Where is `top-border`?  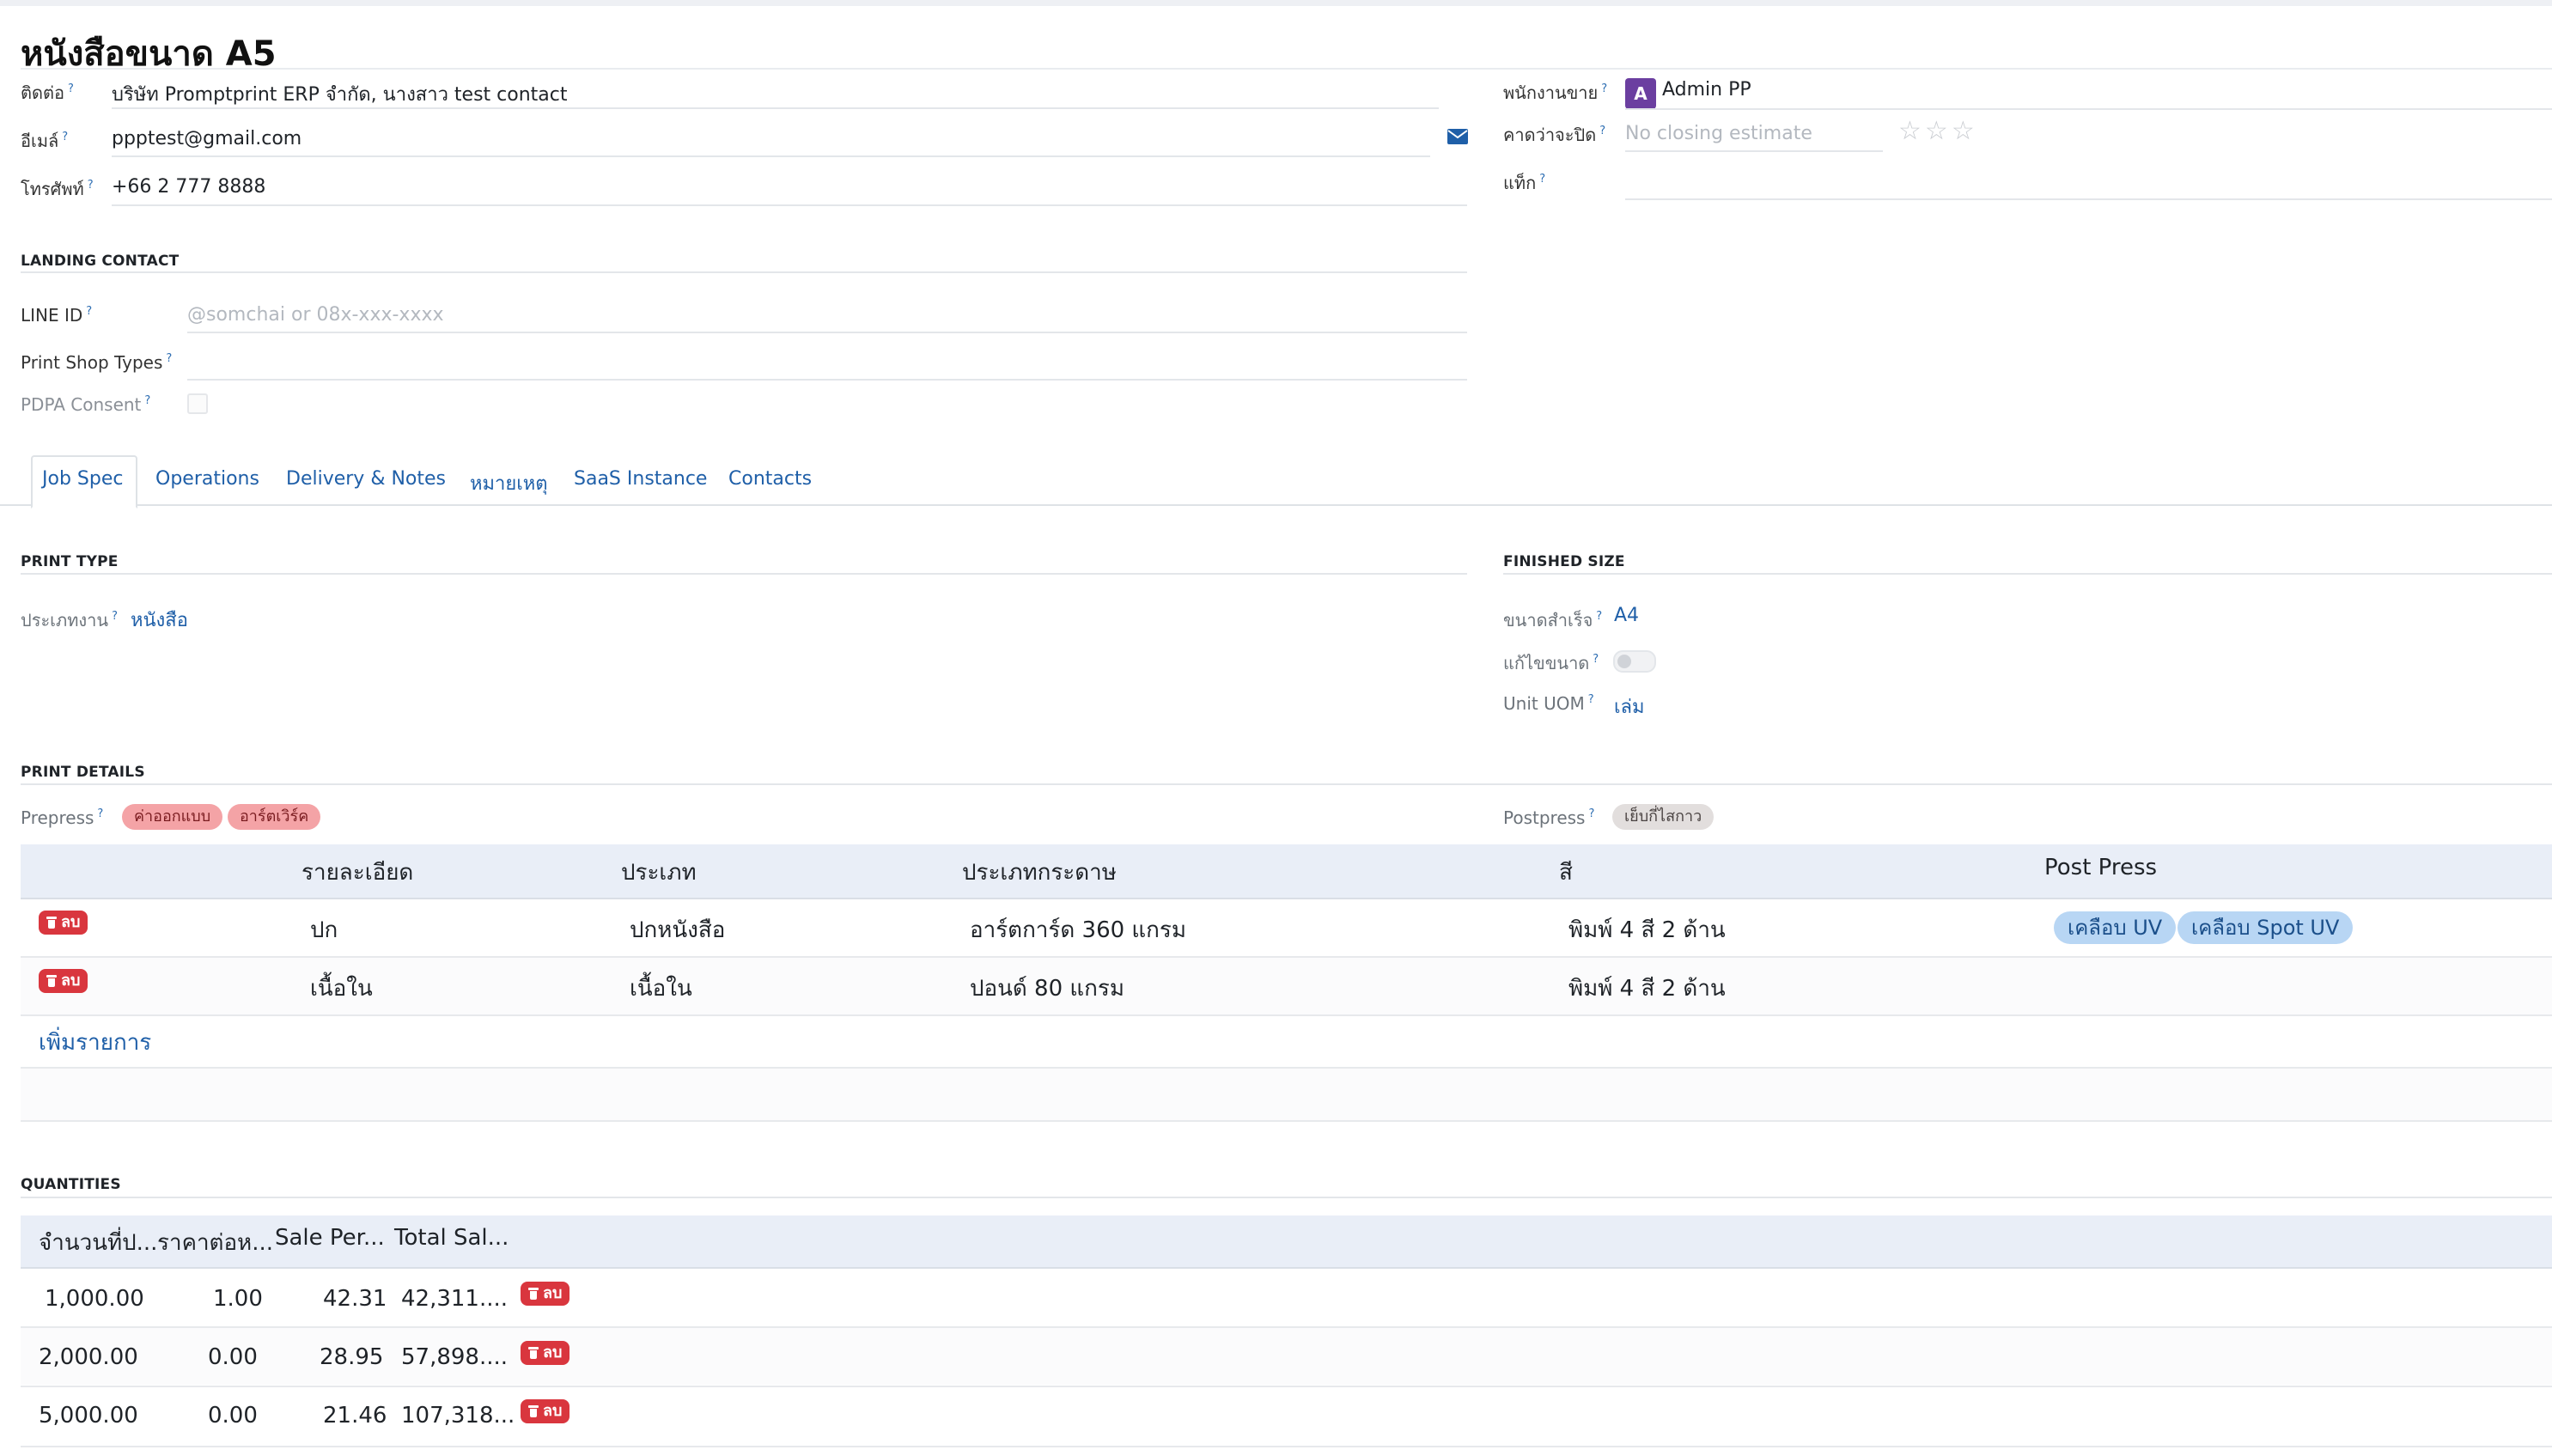
top-border is located at coordinates (1276, 3).